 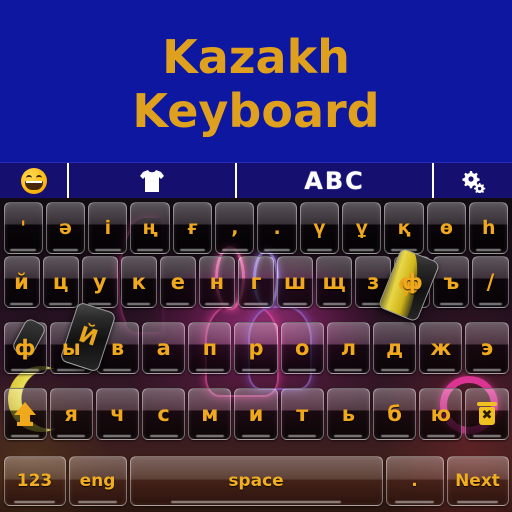 I want to click on key-label: ь, so click(x=348, y=413).